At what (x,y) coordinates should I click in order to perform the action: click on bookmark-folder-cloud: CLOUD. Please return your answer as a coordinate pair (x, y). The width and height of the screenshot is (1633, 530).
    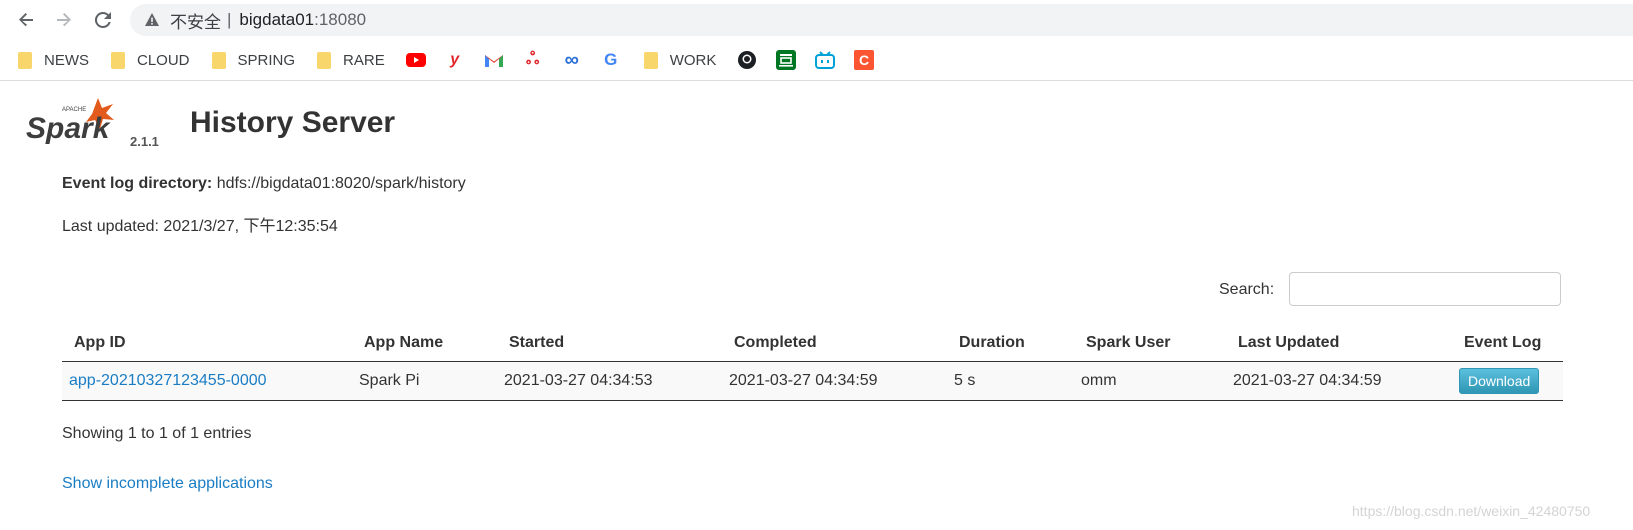
    Looking at the image, I should click on (150, 60).